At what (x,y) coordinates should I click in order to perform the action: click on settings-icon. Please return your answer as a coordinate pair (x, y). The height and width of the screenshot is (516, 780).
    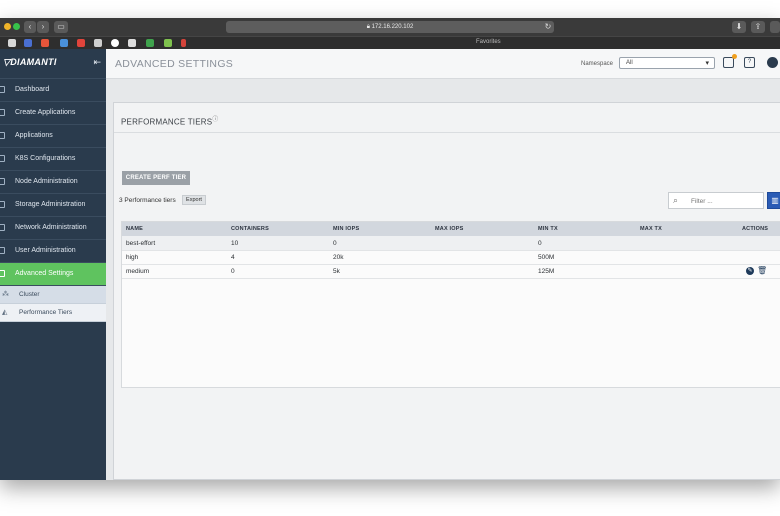
    Looking at the image, I should click on (2, 273).